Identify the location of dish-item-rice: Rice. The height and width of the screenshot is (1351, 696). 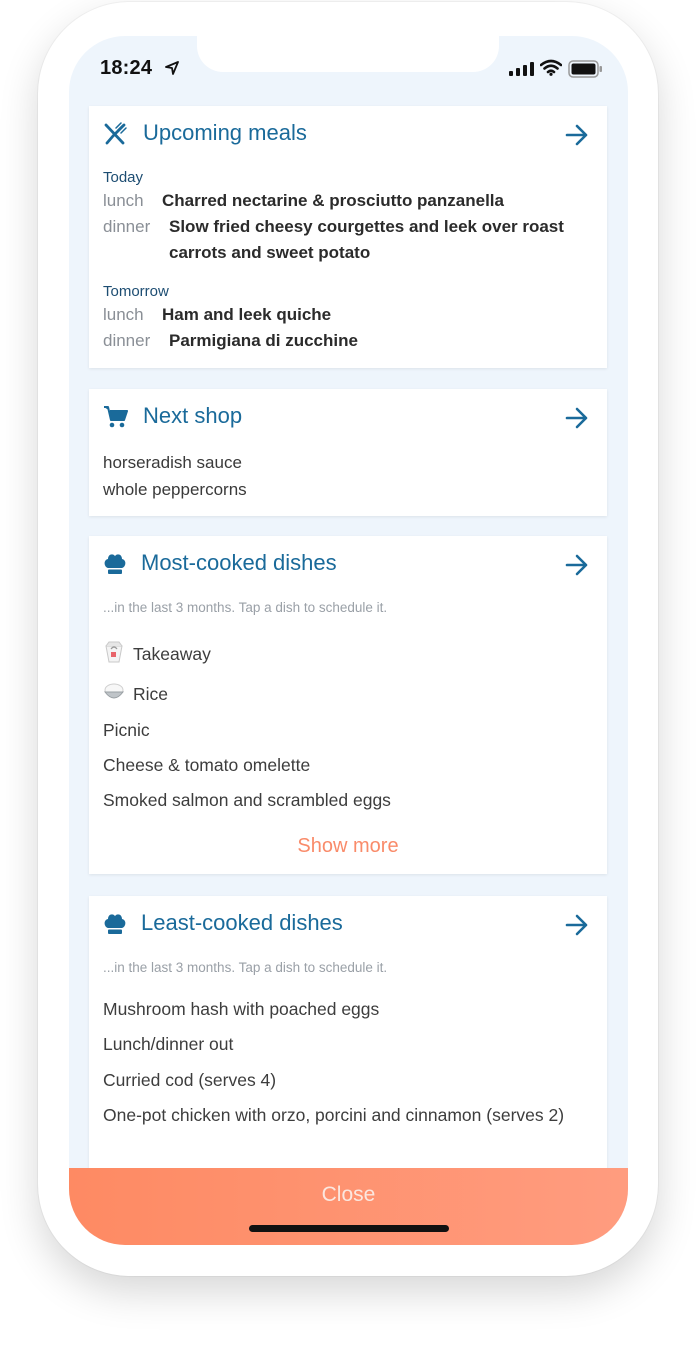
(135, 694).